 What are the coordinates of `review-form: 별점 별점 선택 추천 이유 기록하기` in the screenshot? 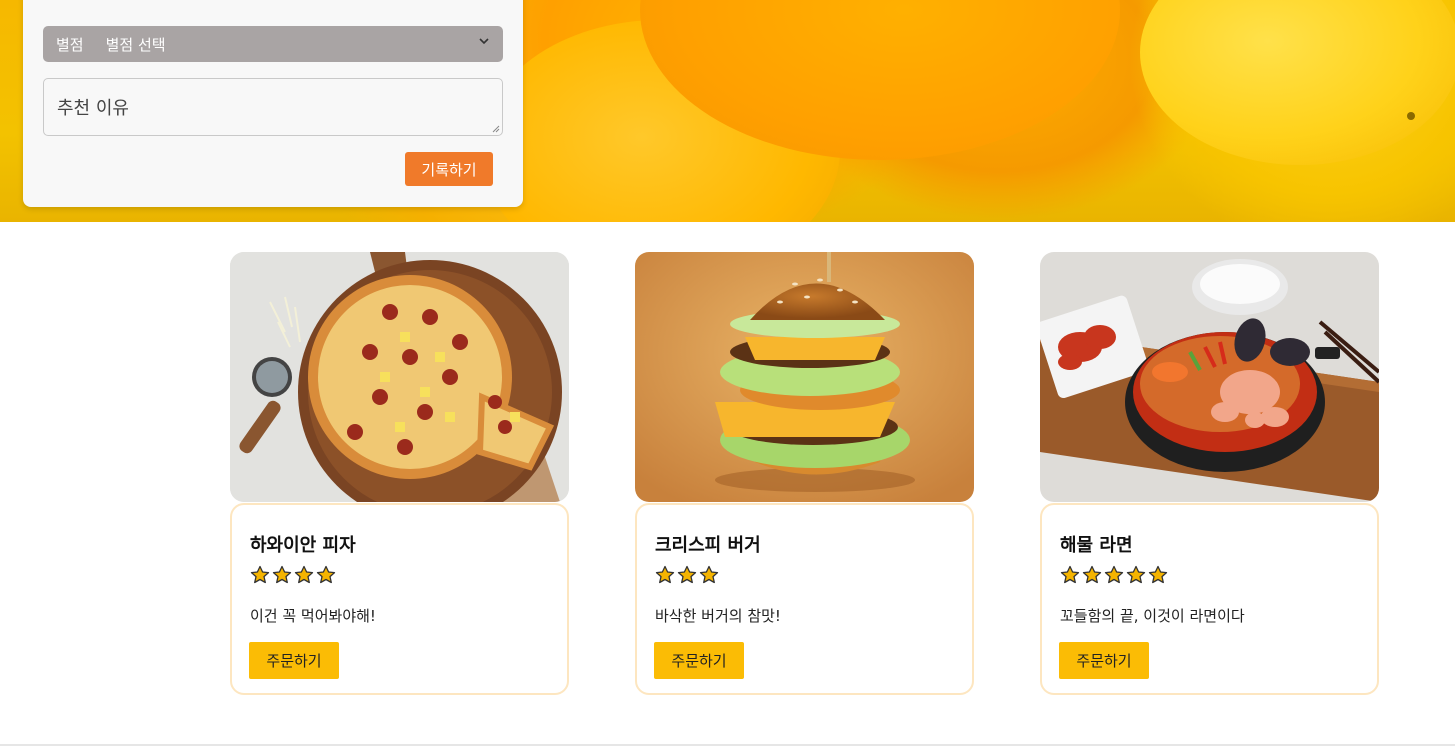 It's located at (273, 103).